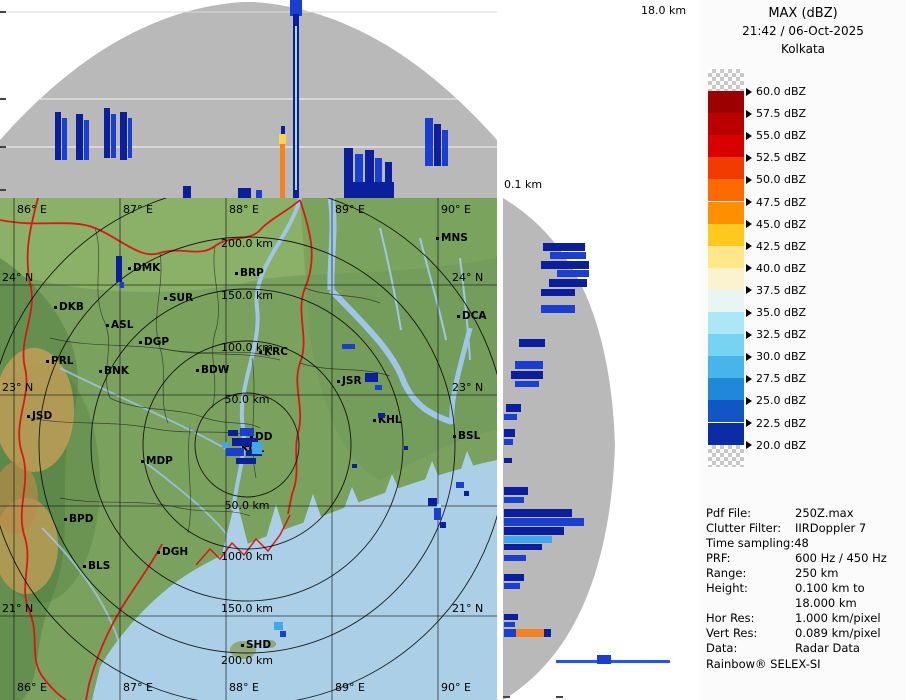 The width and height of the screenshot is (906, 700). What do you see at coordinates (159, 461) in the screenshot?
I see `station-marker-label: MDP` at bounding box center [159, 461].